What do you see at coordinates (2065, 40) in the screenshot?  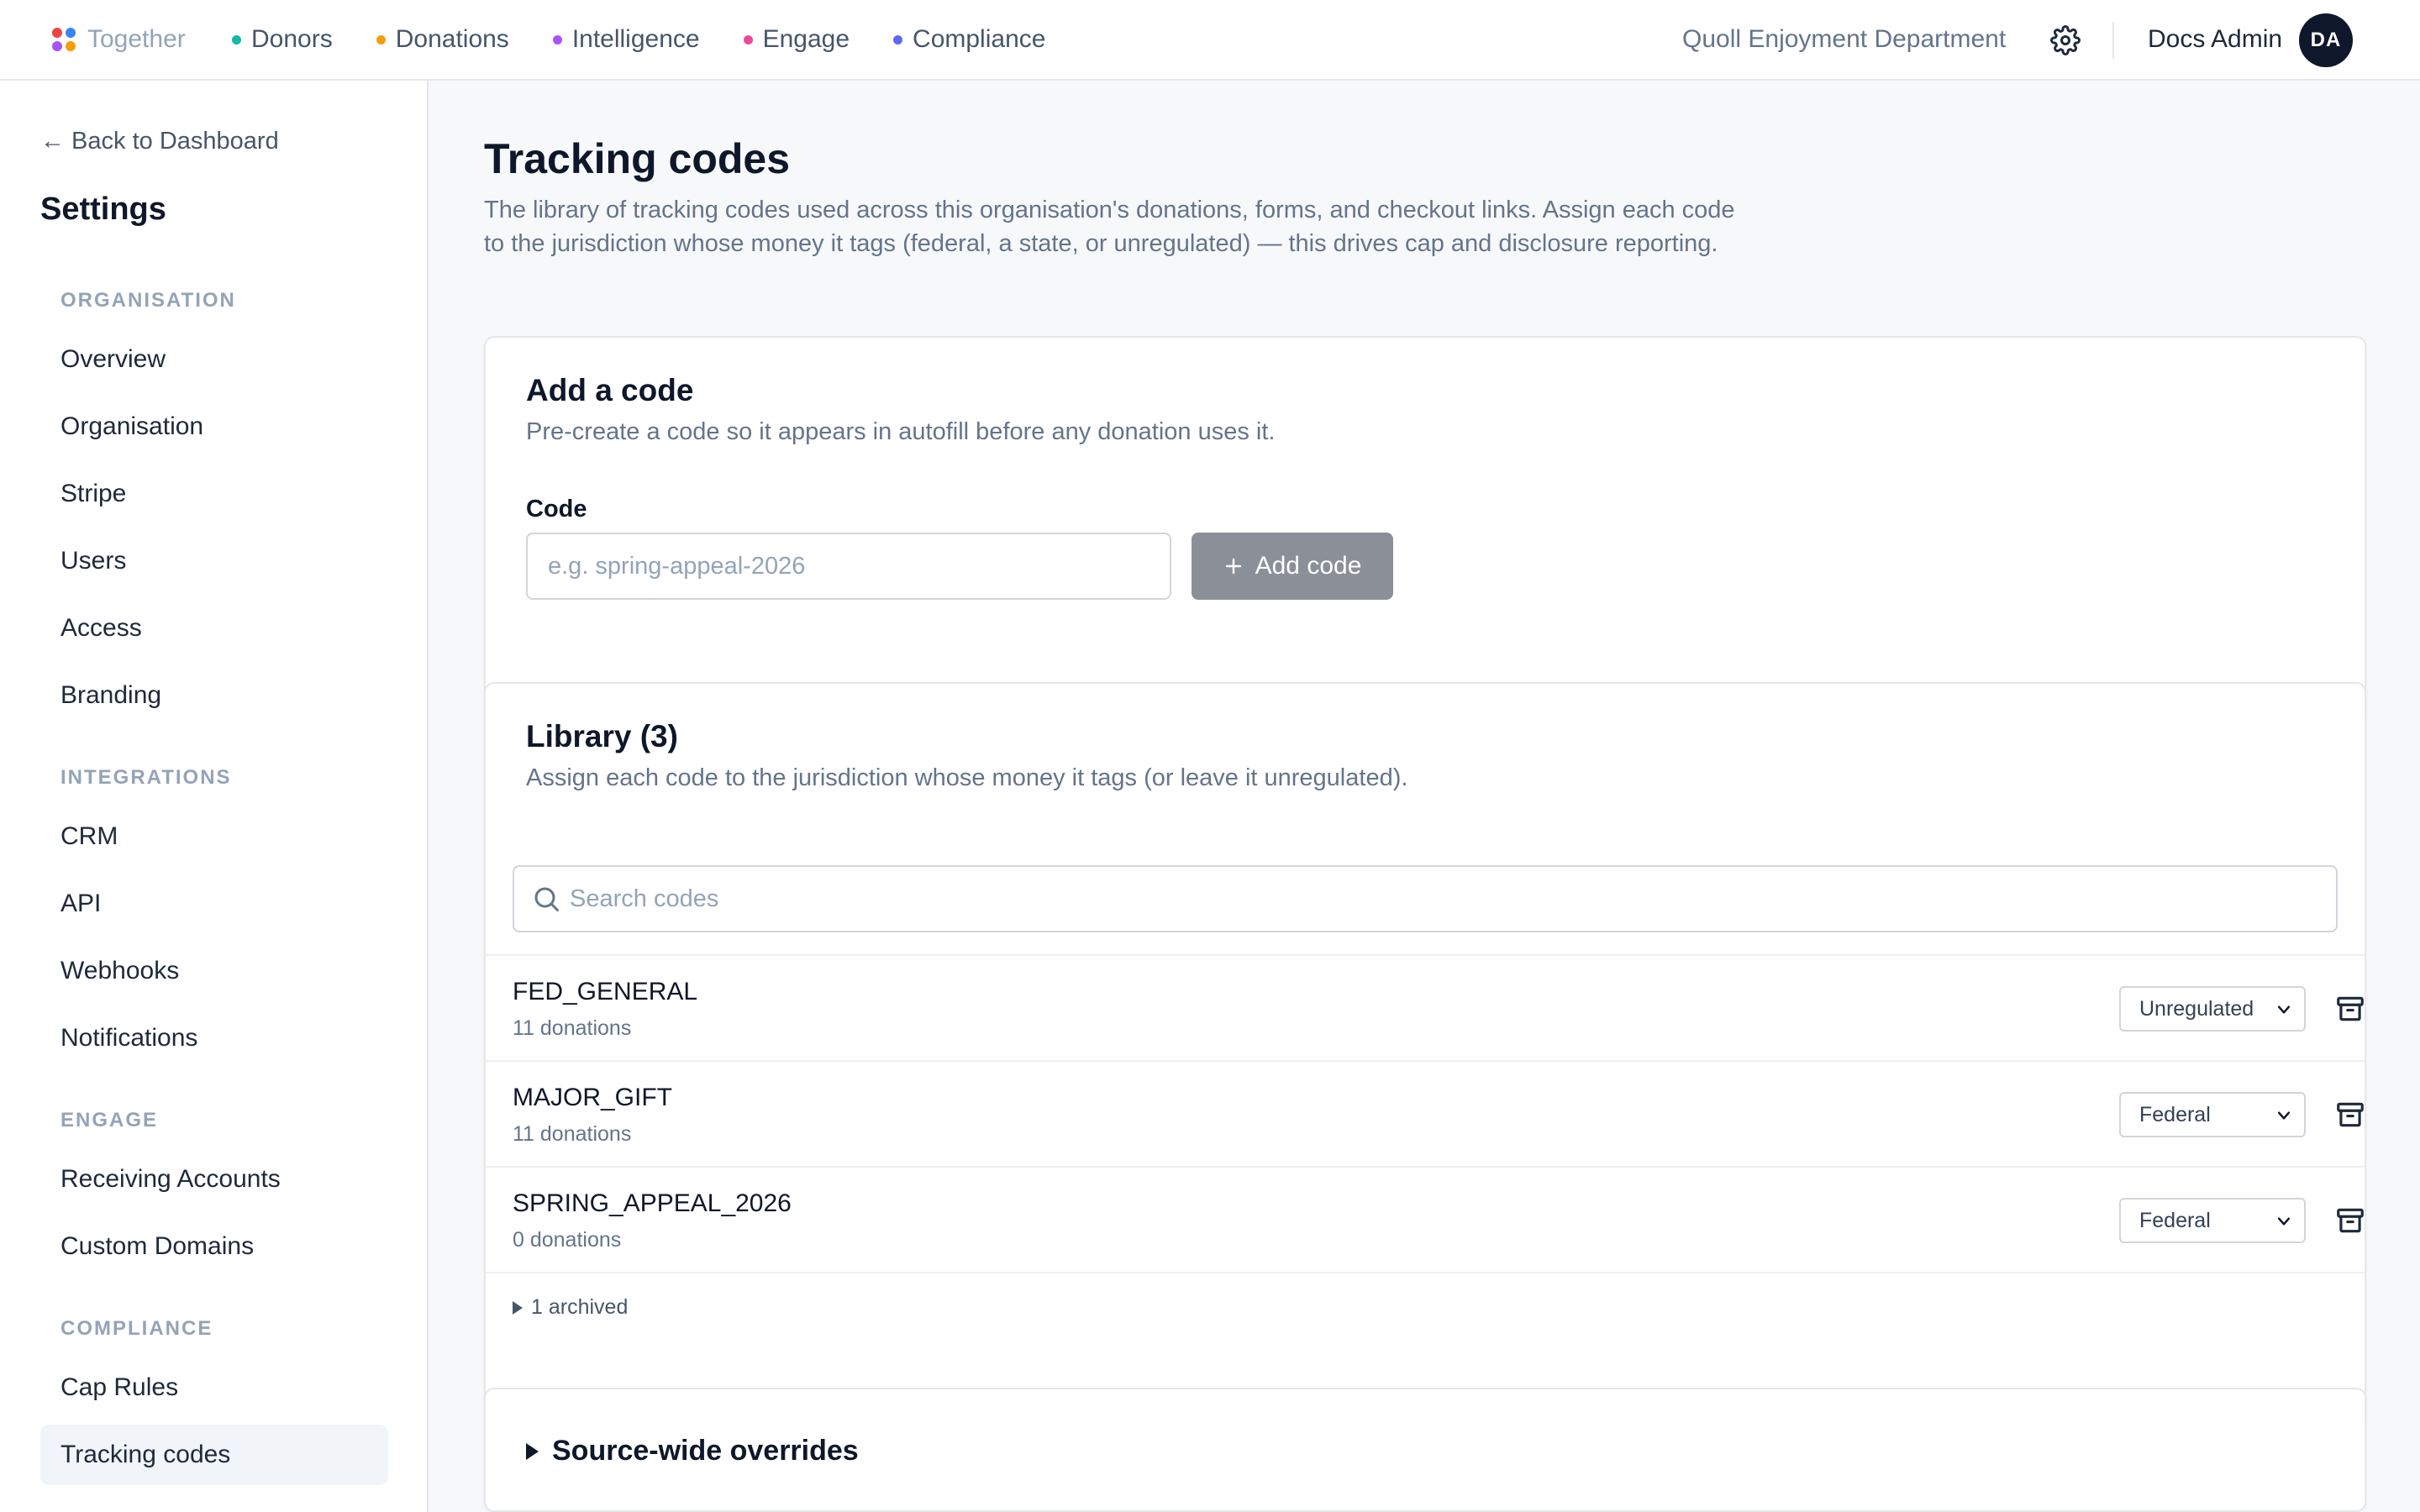 I see `gear-icon` at bounding box center [2065, 40].